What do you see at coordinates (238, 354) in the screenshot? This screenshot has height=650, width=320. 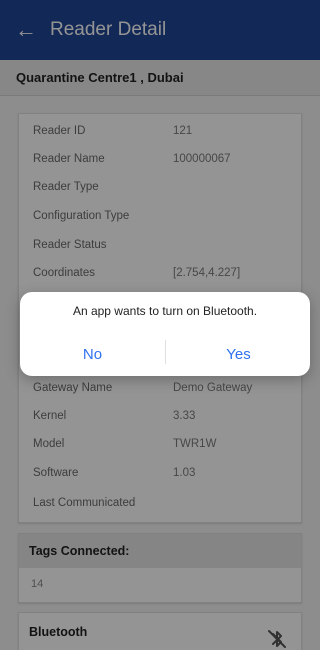 I see `yes-button: Yes` at bounding box center [238, 354].